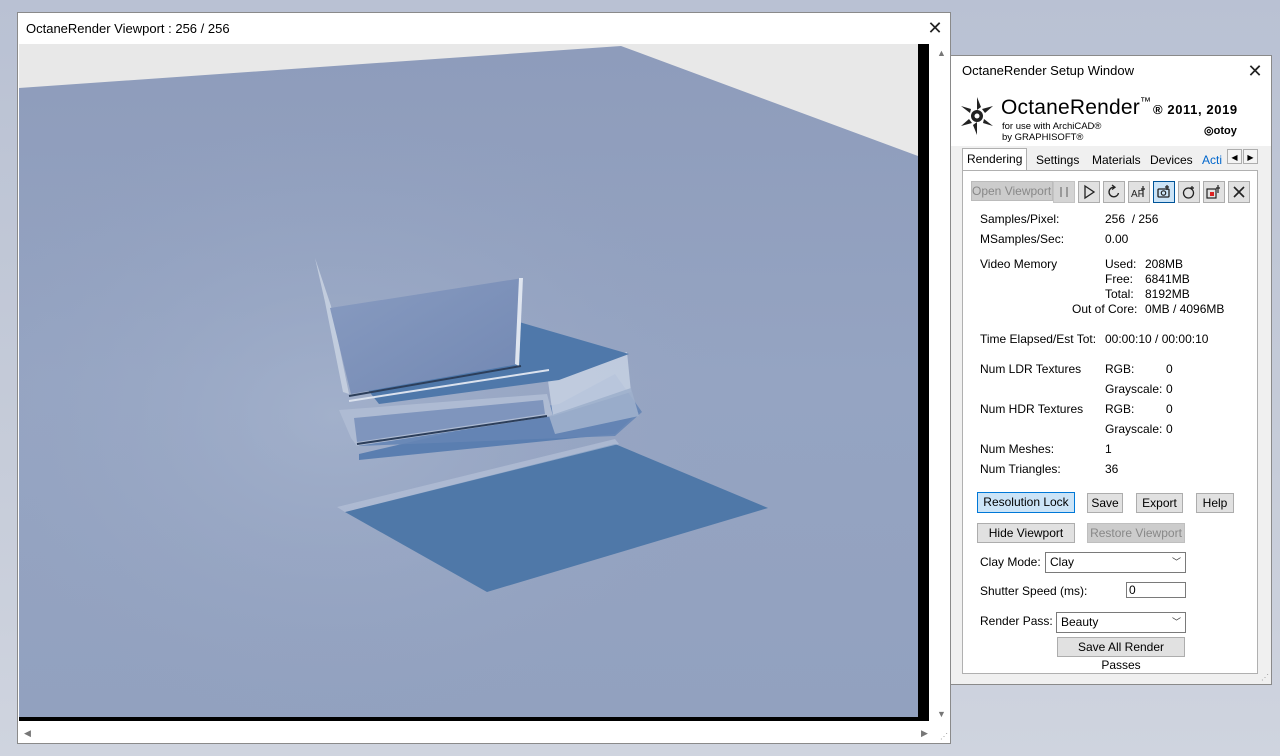  Describe the element at coordinates (1108, 449) in the screenshot. I see `meshes-value: 1` at that location.